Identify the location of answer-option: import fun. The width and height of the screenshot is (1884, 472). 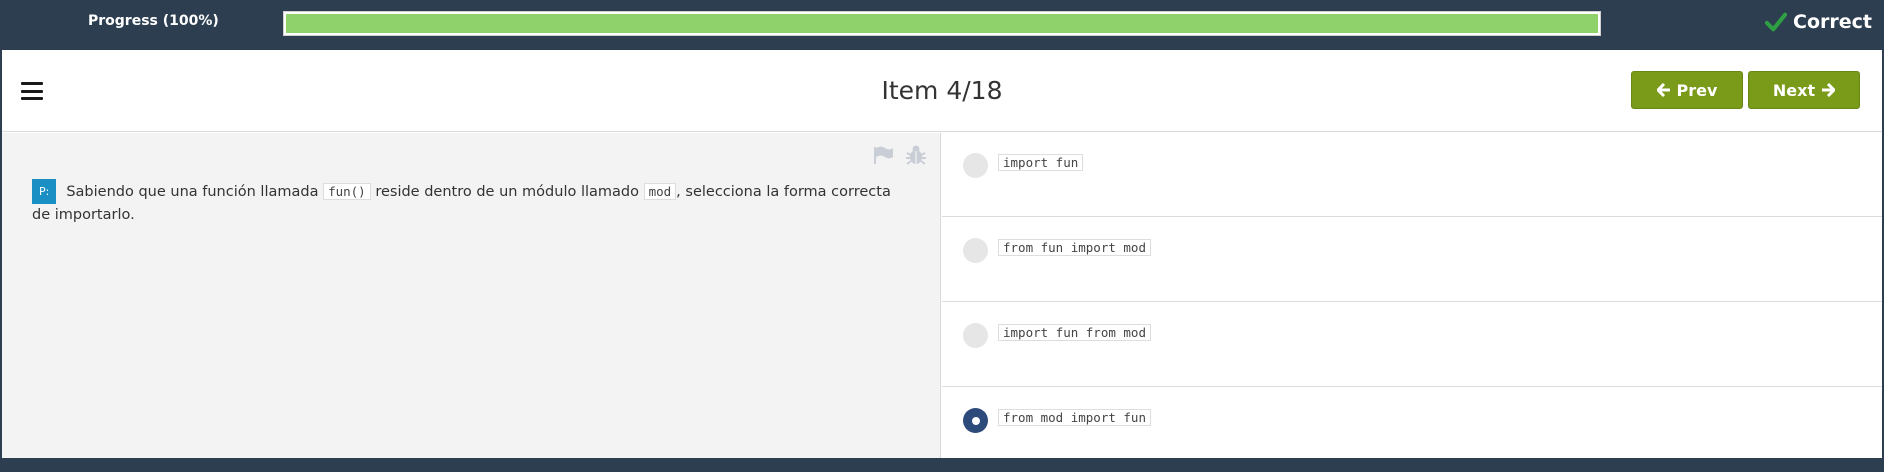
(1412, 175).